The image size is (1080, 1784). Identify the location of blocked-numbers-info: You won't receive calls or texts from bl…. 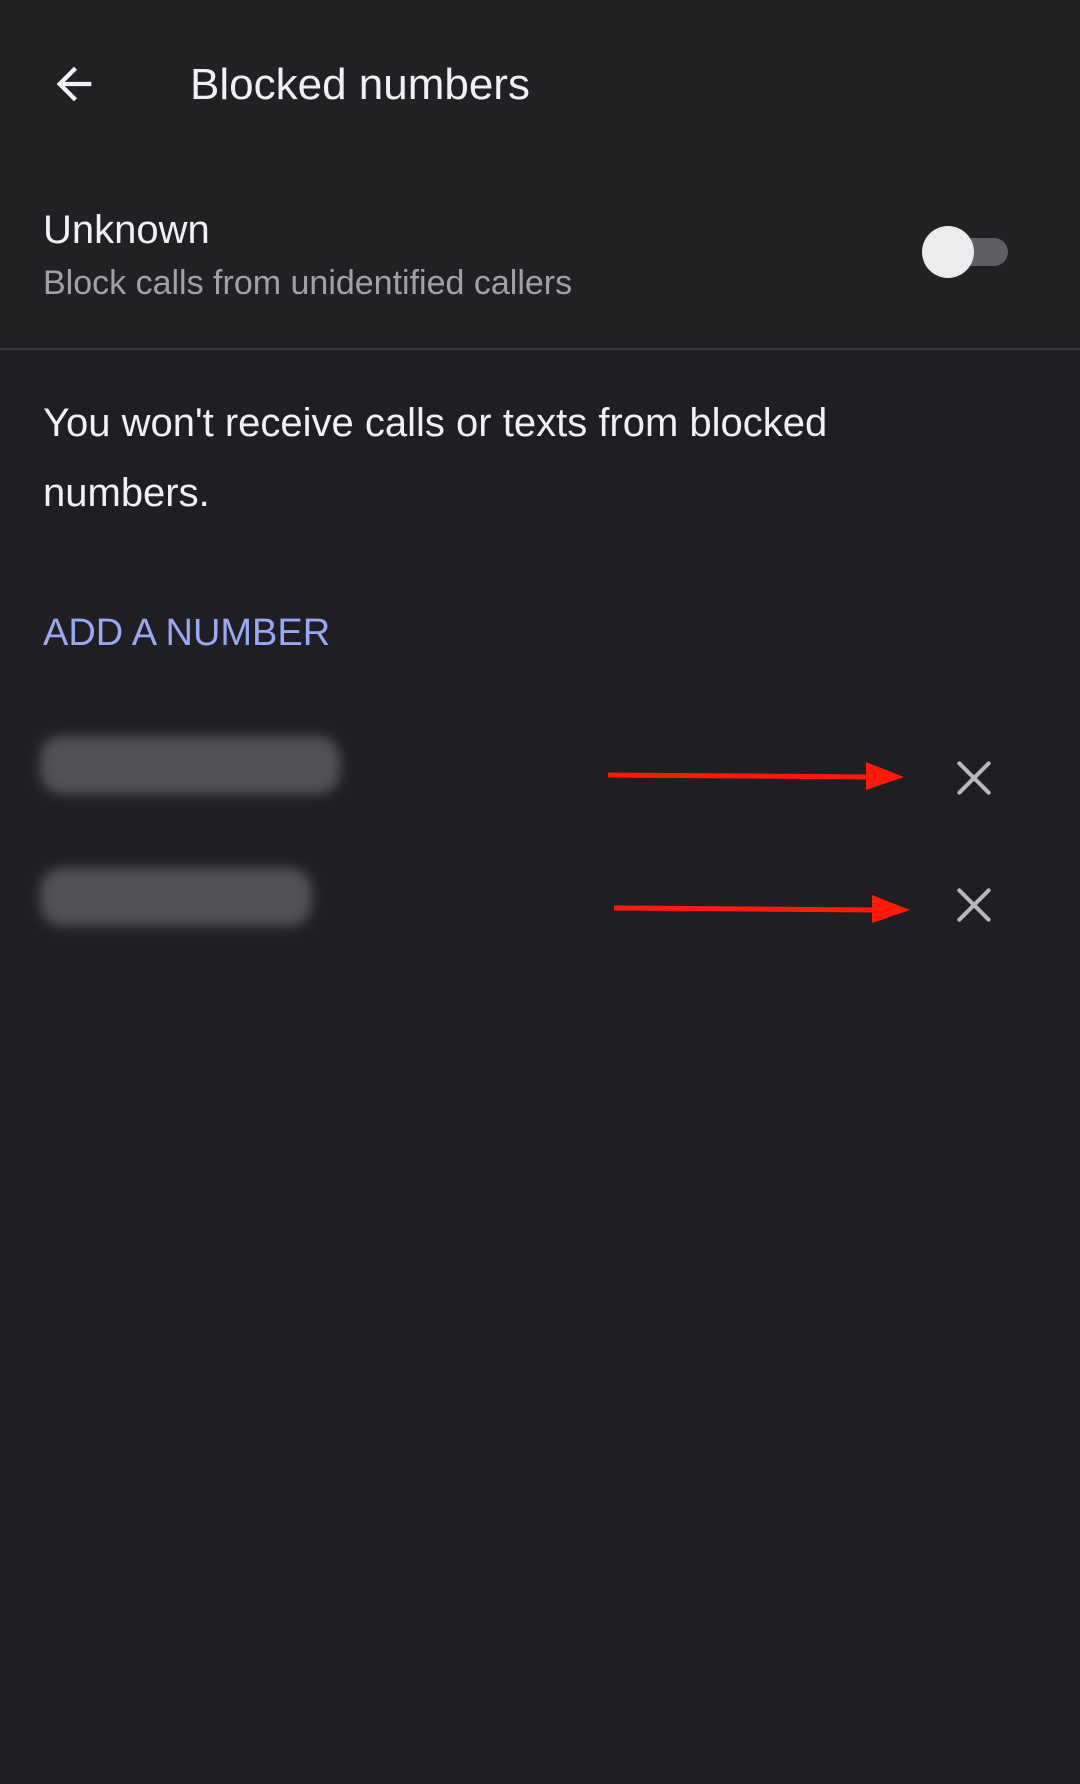
(435, 458).